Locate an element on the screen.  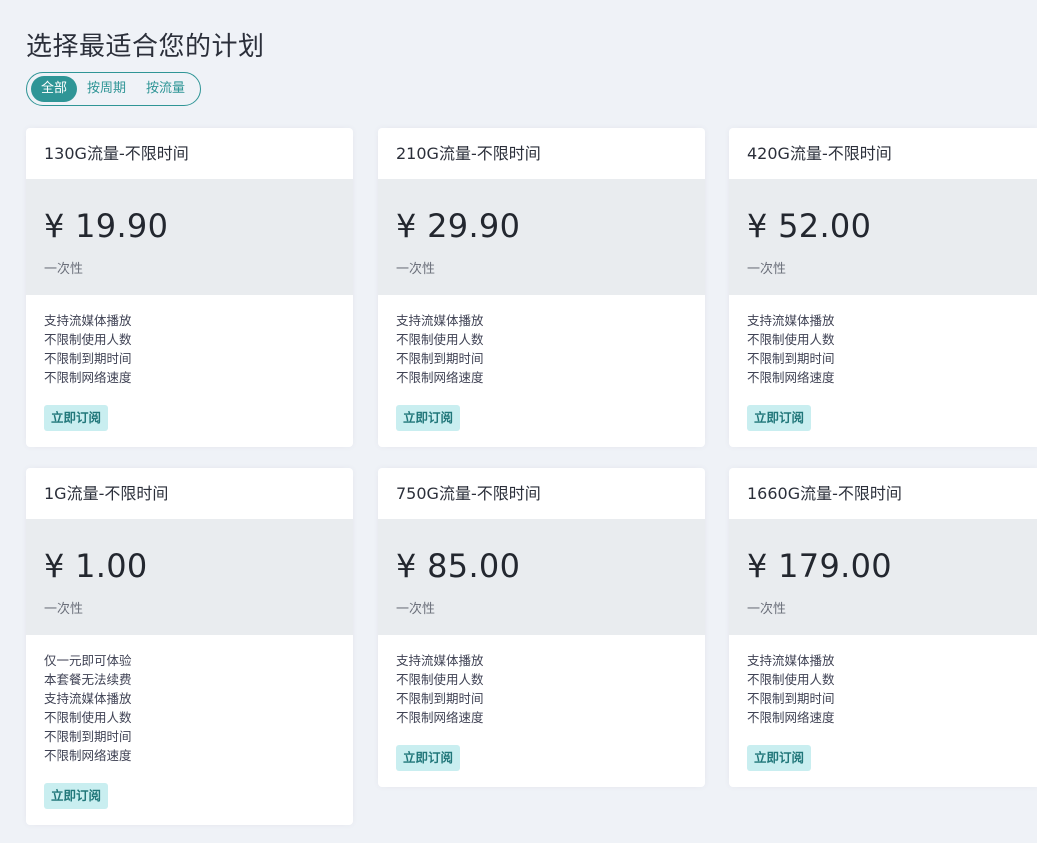
filter-tab-by-traffic: 按流量 is located at coordinates (165, 89).